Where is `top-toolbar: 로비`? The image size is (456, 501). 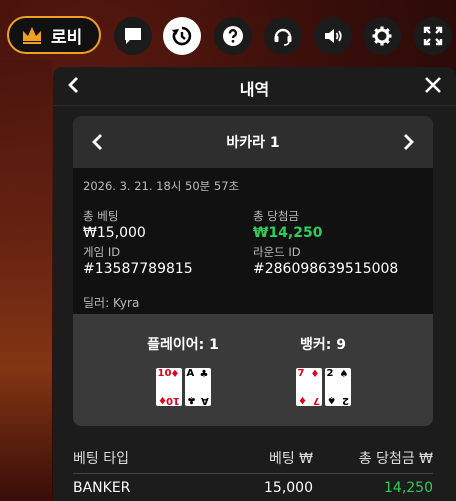
top-toolbar: 로비 is located at coordinates (228, 35).